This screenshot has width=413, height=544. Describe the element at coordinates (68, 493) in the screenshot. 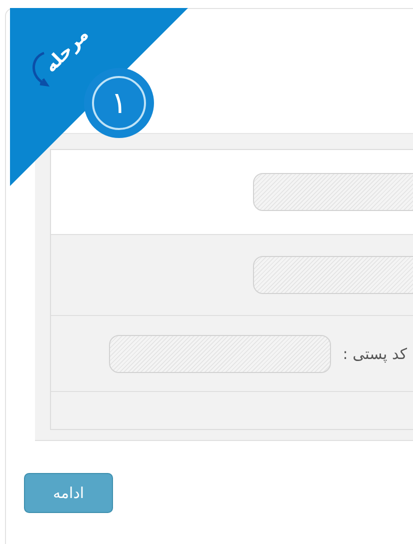

I see `continue-button: ادامه` at that location.